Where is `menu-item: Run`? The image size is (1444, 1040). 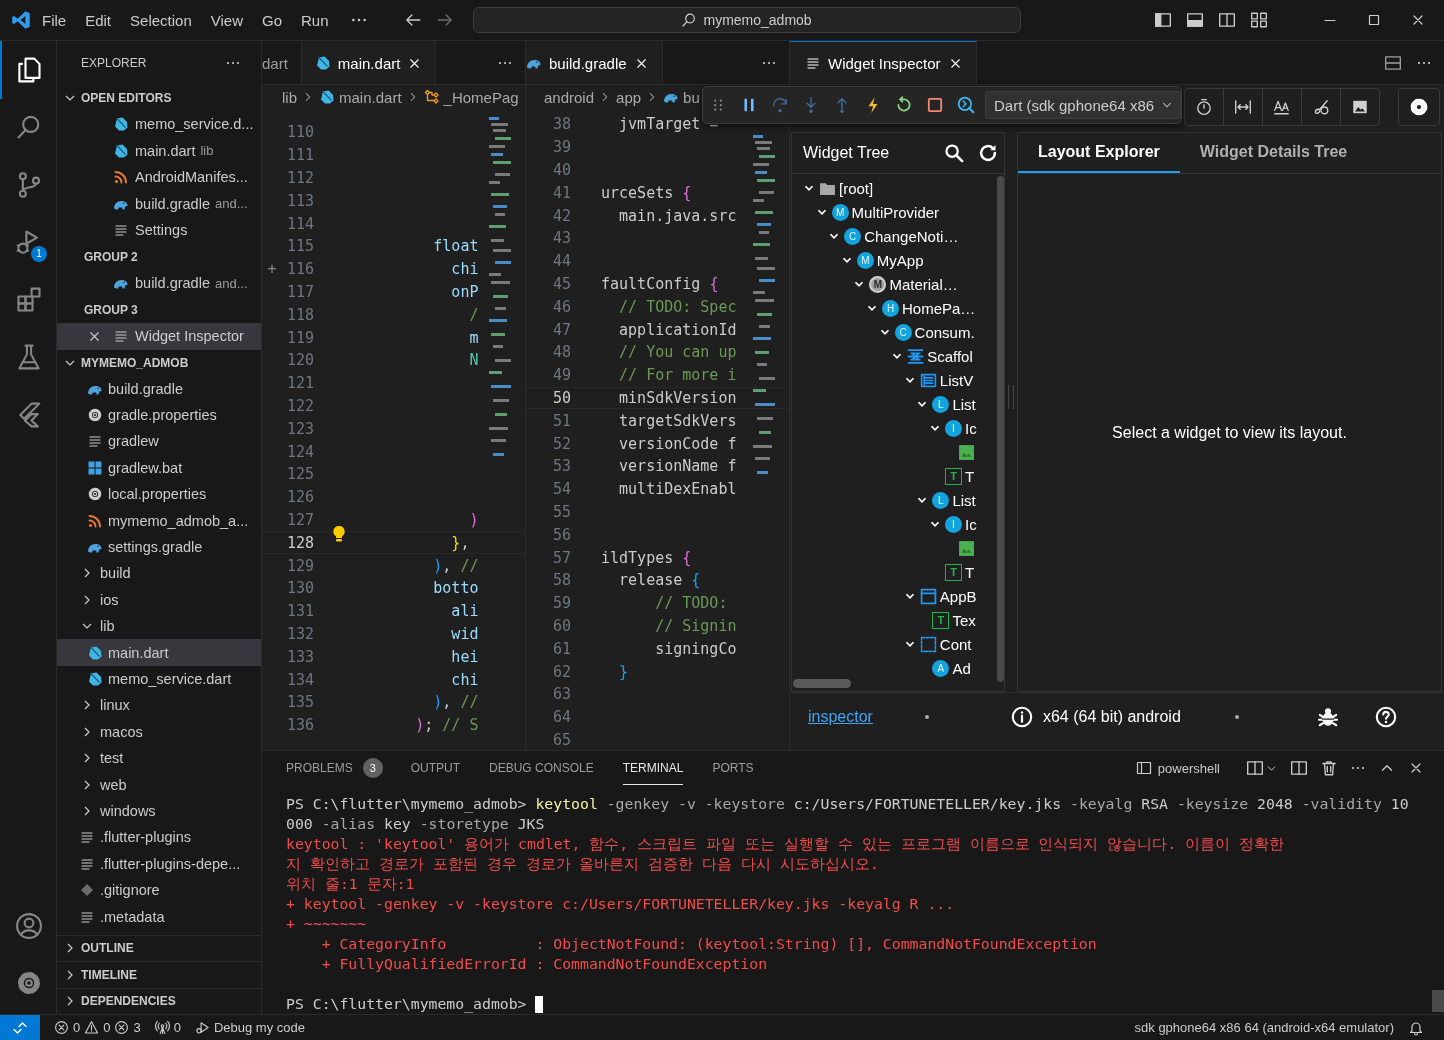
menu-item: Run is located at coordinates (315, 20).